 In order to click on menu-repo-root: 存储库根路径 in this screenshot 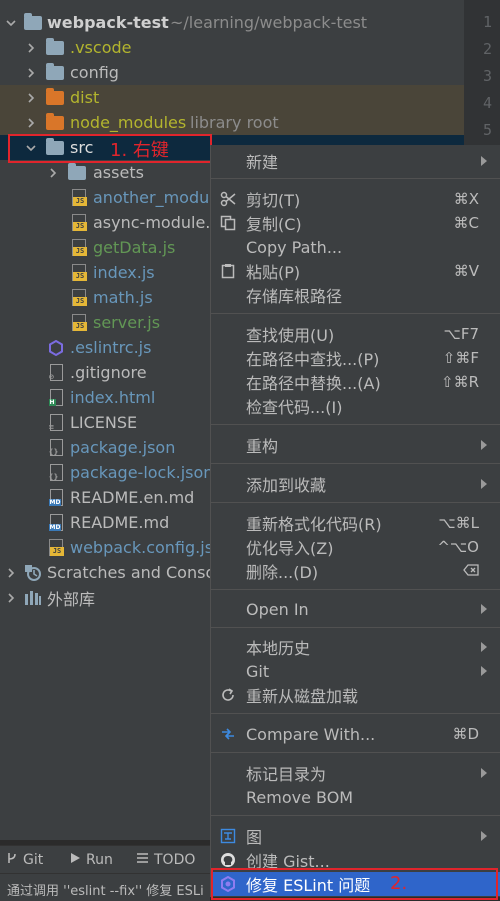, I will do `click(355, 295)`.